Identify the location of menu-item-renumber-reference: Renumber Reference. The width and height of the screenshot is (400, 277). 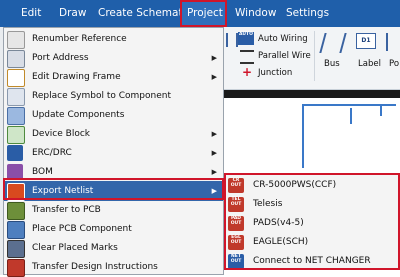
(113, 39).